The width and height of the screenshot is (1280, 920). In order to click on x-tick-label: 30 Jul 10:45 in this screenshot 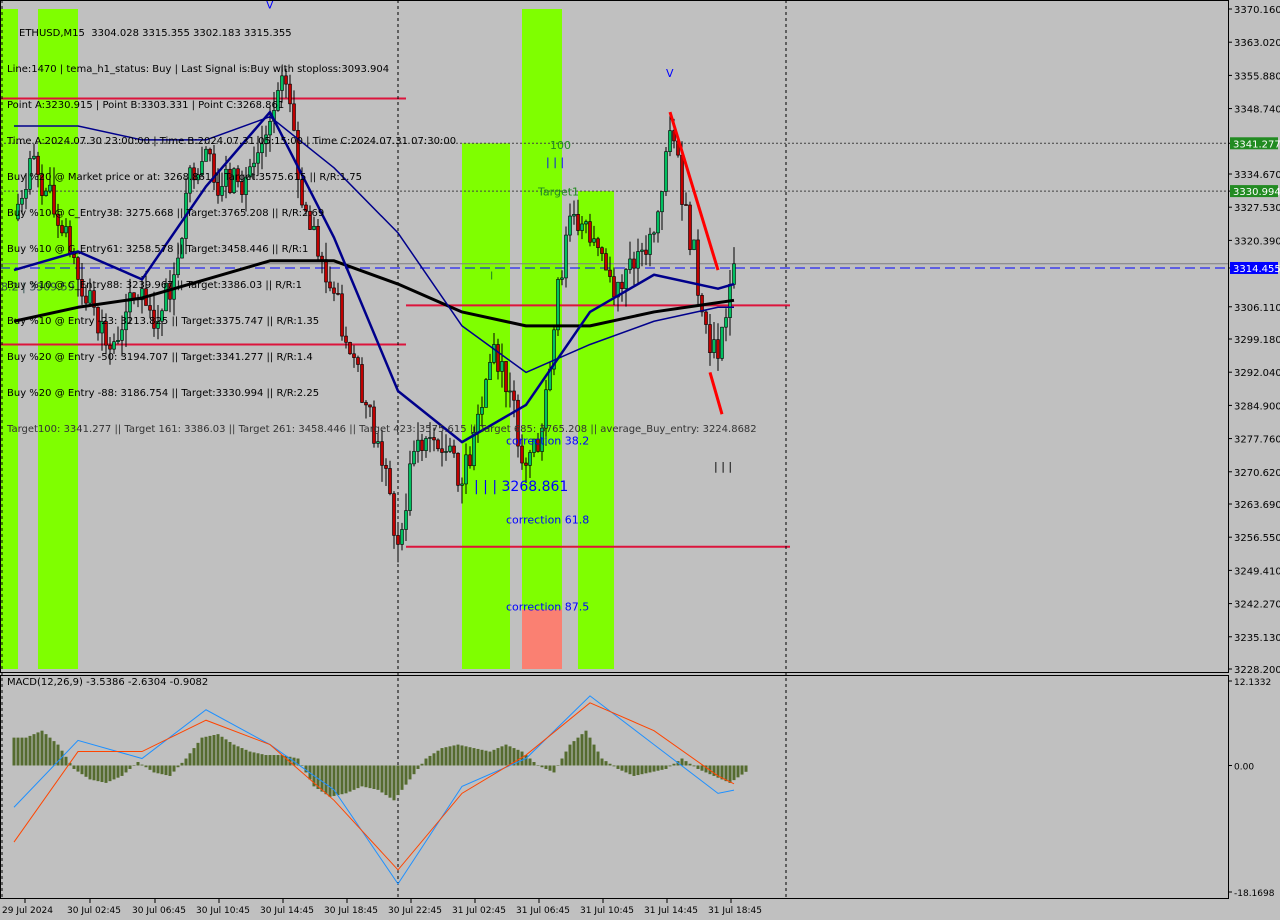, I will do `click(223, 911)`.